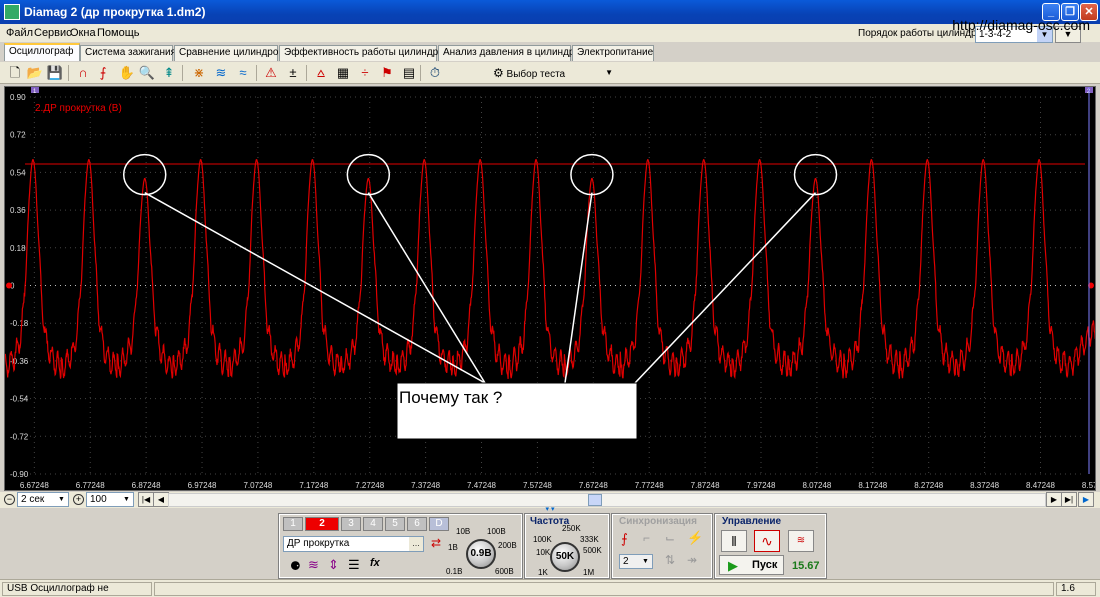 This screenshot has width=1100, height=597. I want to click on play-scroll-button: ▶, so click(1086, 499).